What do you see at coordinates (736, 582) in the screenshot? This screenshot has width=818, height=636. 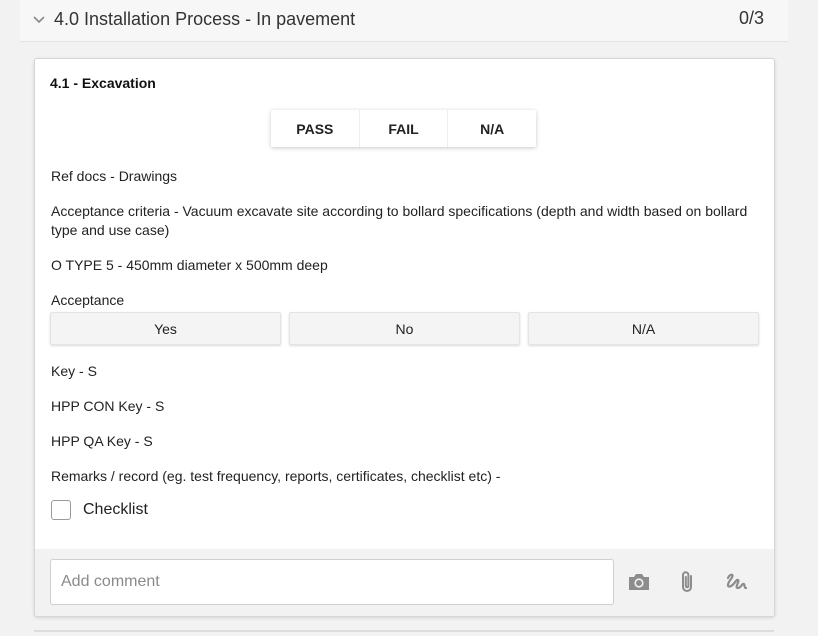 I see `signature-icon` at bounding box center [736, 582].